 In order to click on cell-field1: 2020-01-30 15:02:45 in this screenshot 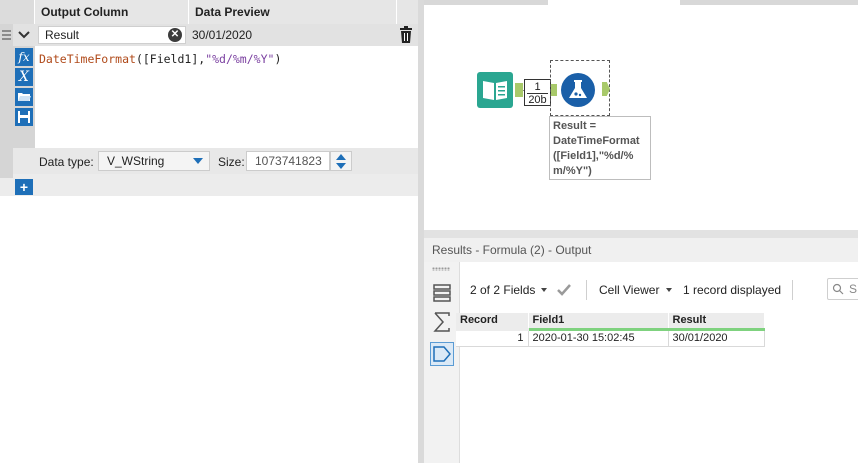, I will do `click(598, 337)`.